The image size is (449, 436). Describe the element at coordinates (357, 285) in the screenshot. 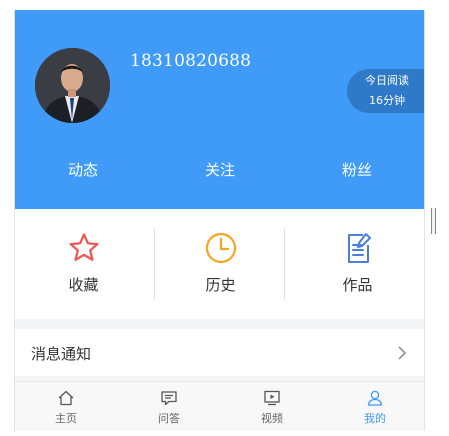

I see `quick-action-label: 作品` at that location.